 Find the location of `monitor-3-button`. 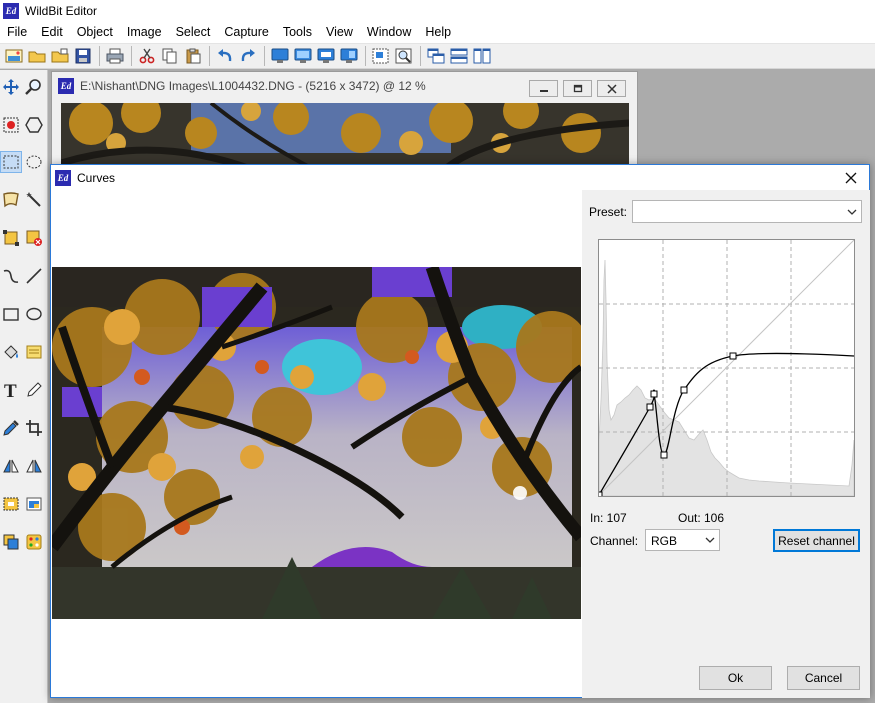

monitor-3-button is located at coordinates (326, 56).